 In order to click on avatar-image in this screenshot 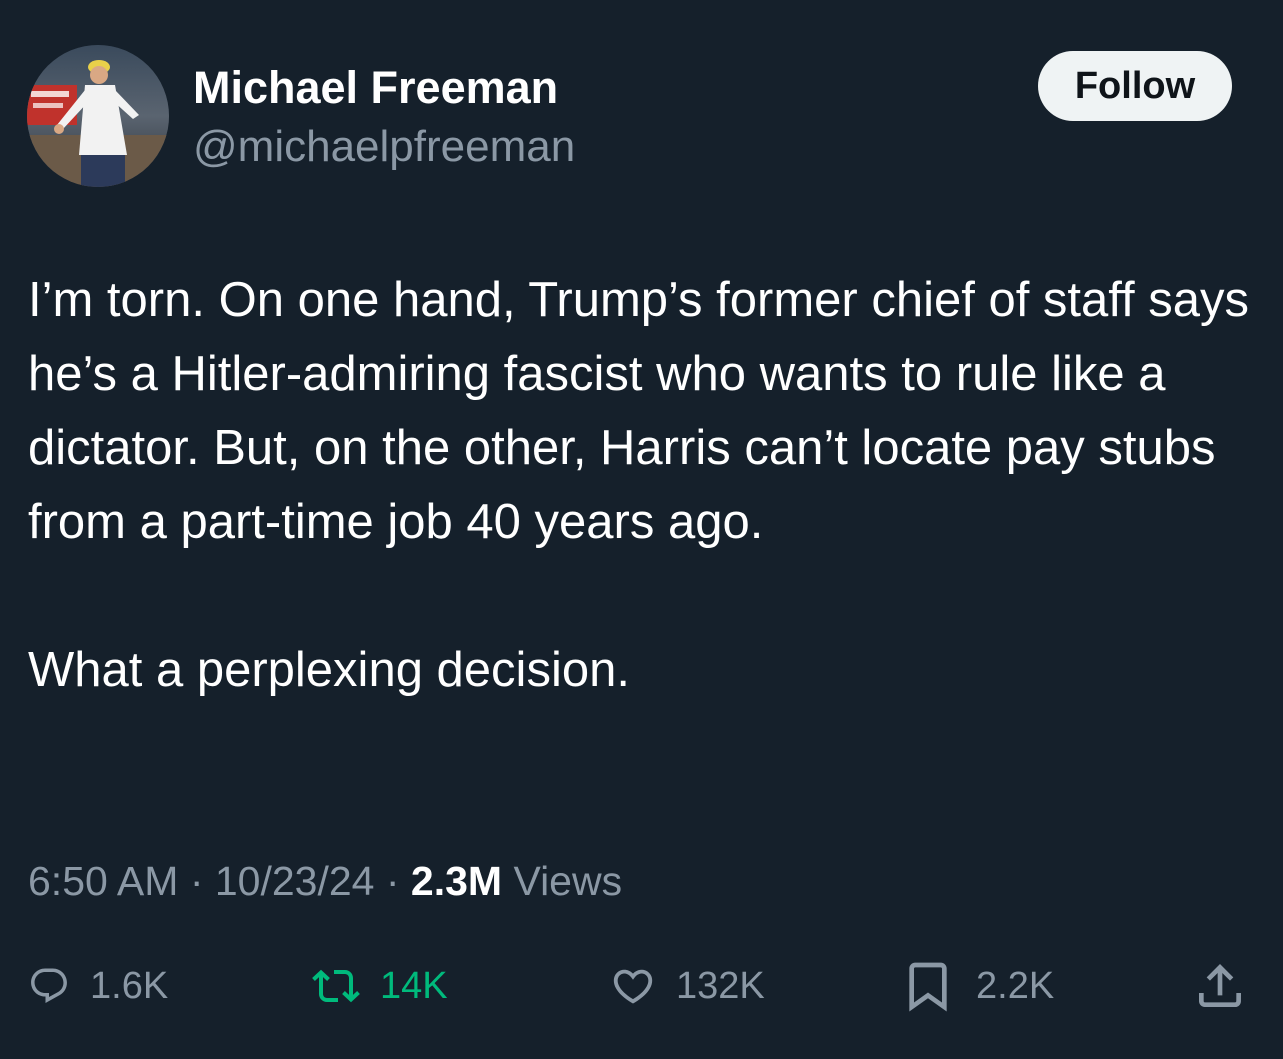, I will do `click(98, 116)`.